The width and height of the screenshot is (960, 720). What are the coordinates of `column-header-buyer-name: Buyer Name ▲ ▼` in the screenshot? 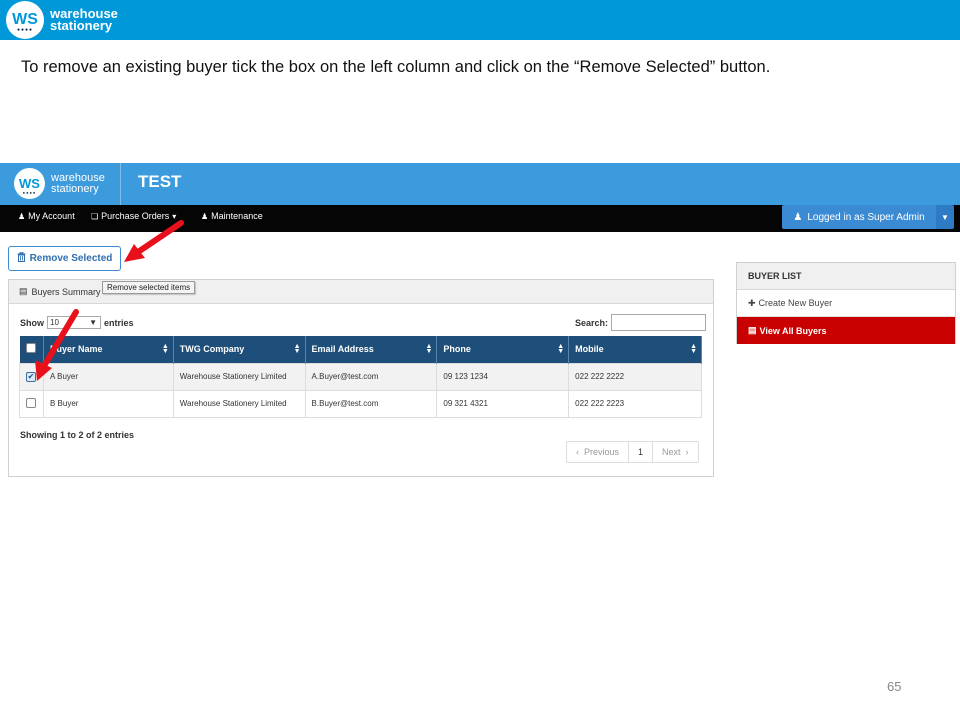 It's located at (108, 349).